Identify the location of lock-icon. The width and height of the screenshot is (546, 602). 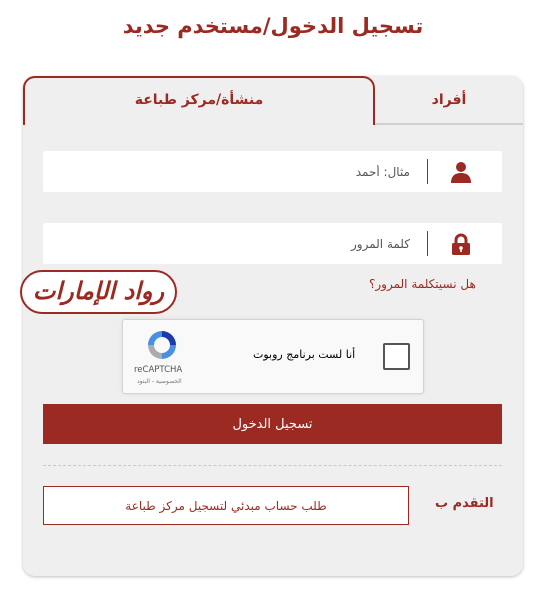
(461, 244).